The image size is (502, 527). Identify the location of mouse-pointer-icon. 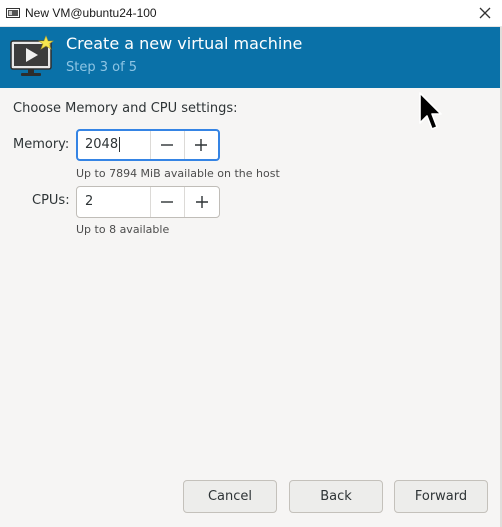
(430, 111).